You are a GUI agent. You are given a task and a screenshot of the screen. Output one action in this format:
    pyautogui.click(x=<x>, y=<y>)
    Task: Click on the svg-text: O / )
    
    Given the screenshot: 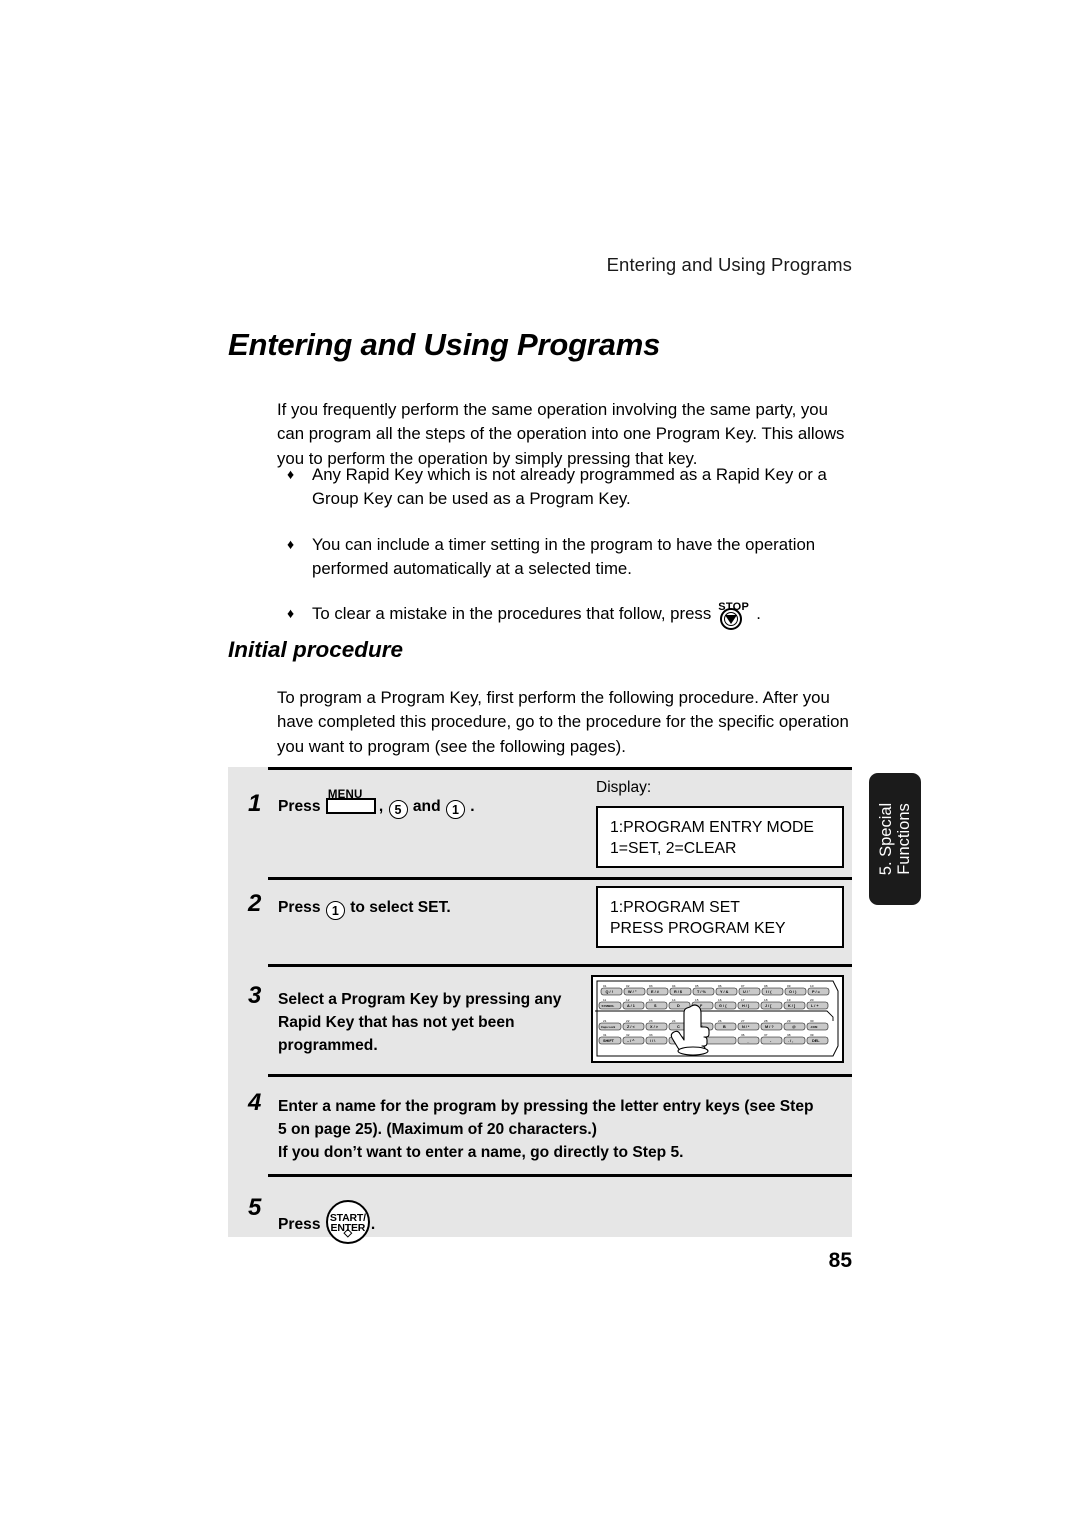 What is the action you would take?
    pyautogui.click(x=793, y=992)
    